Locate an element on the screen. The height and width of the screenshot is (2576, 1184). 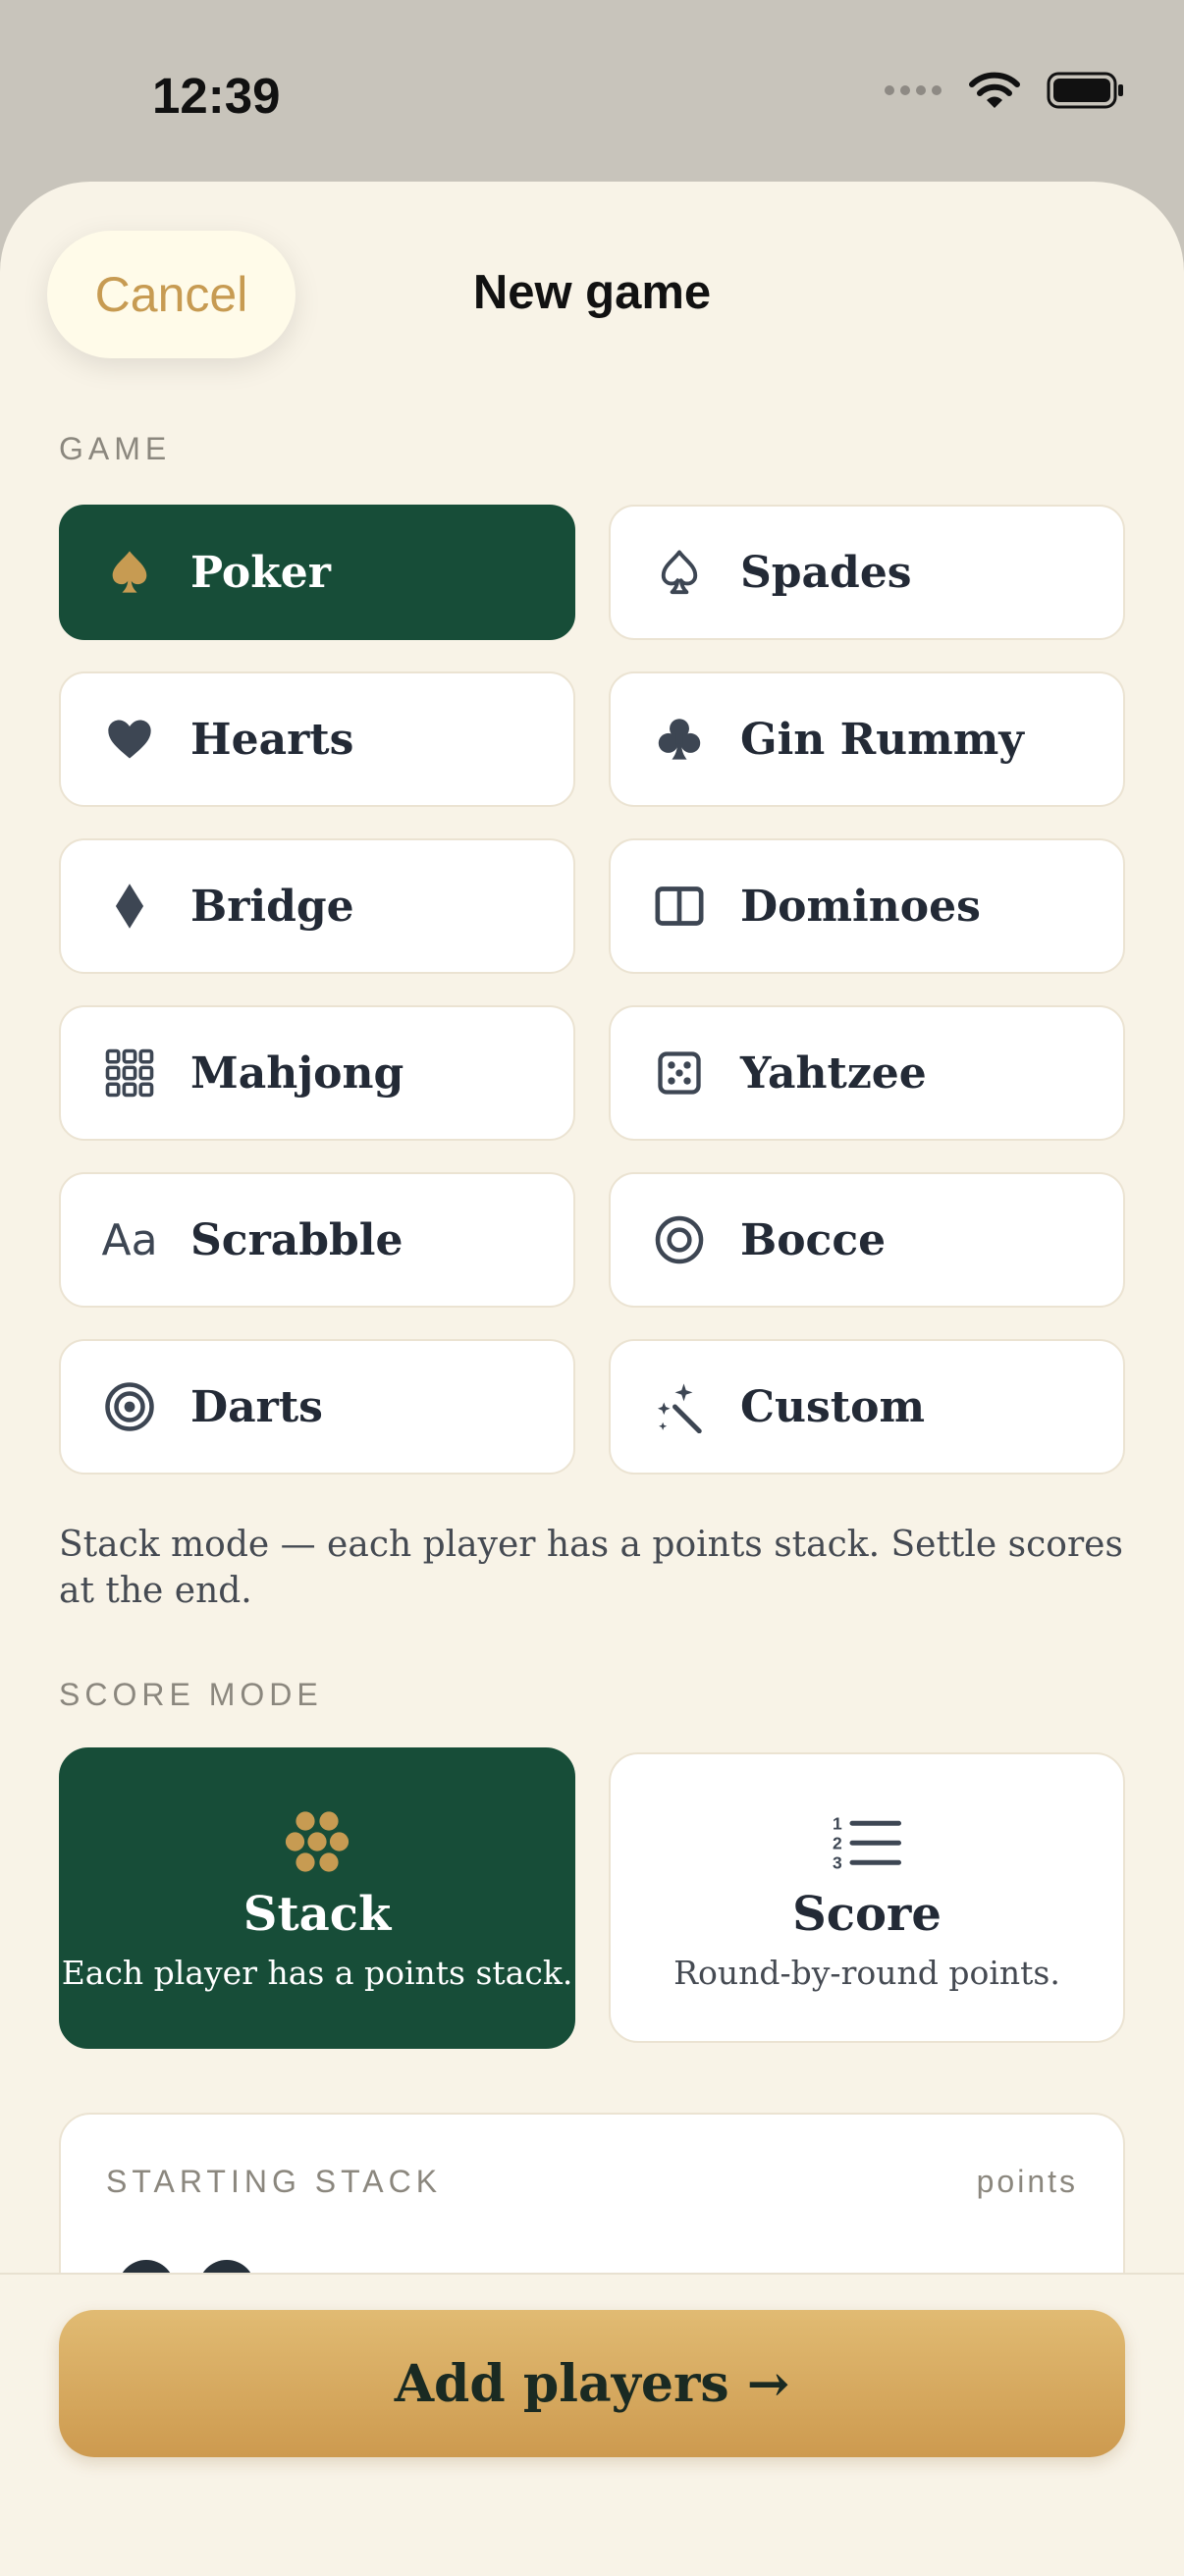
status-time: 12:39 is located at coordinates (216, 96).